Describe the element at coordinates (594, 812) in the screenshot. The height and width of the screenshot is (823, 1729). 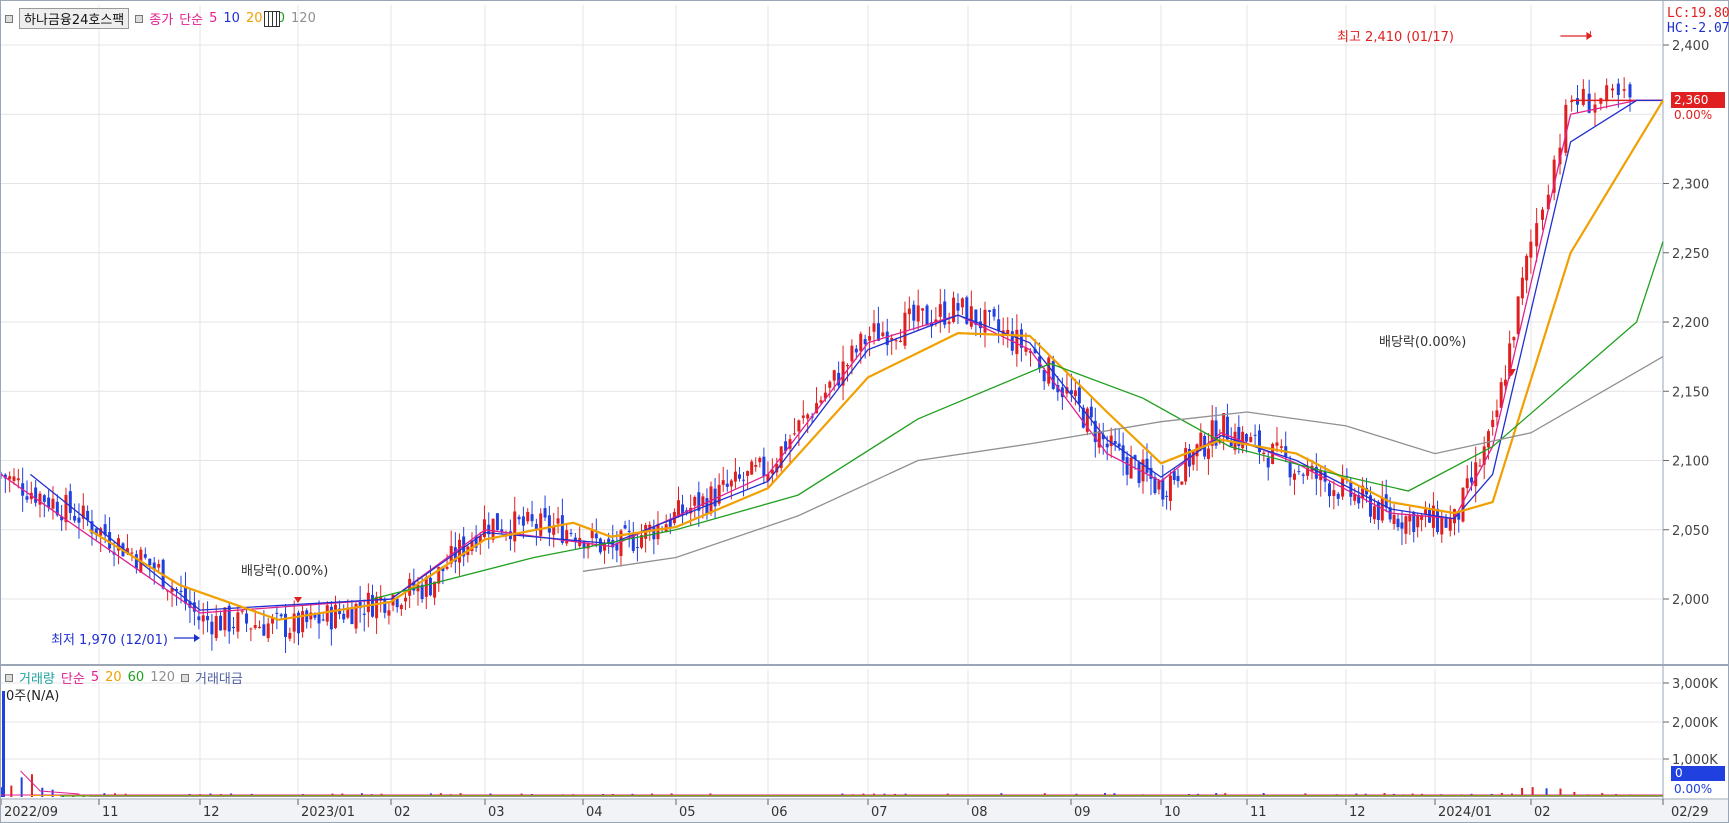
I see `x-tick-label: 04` at that location.